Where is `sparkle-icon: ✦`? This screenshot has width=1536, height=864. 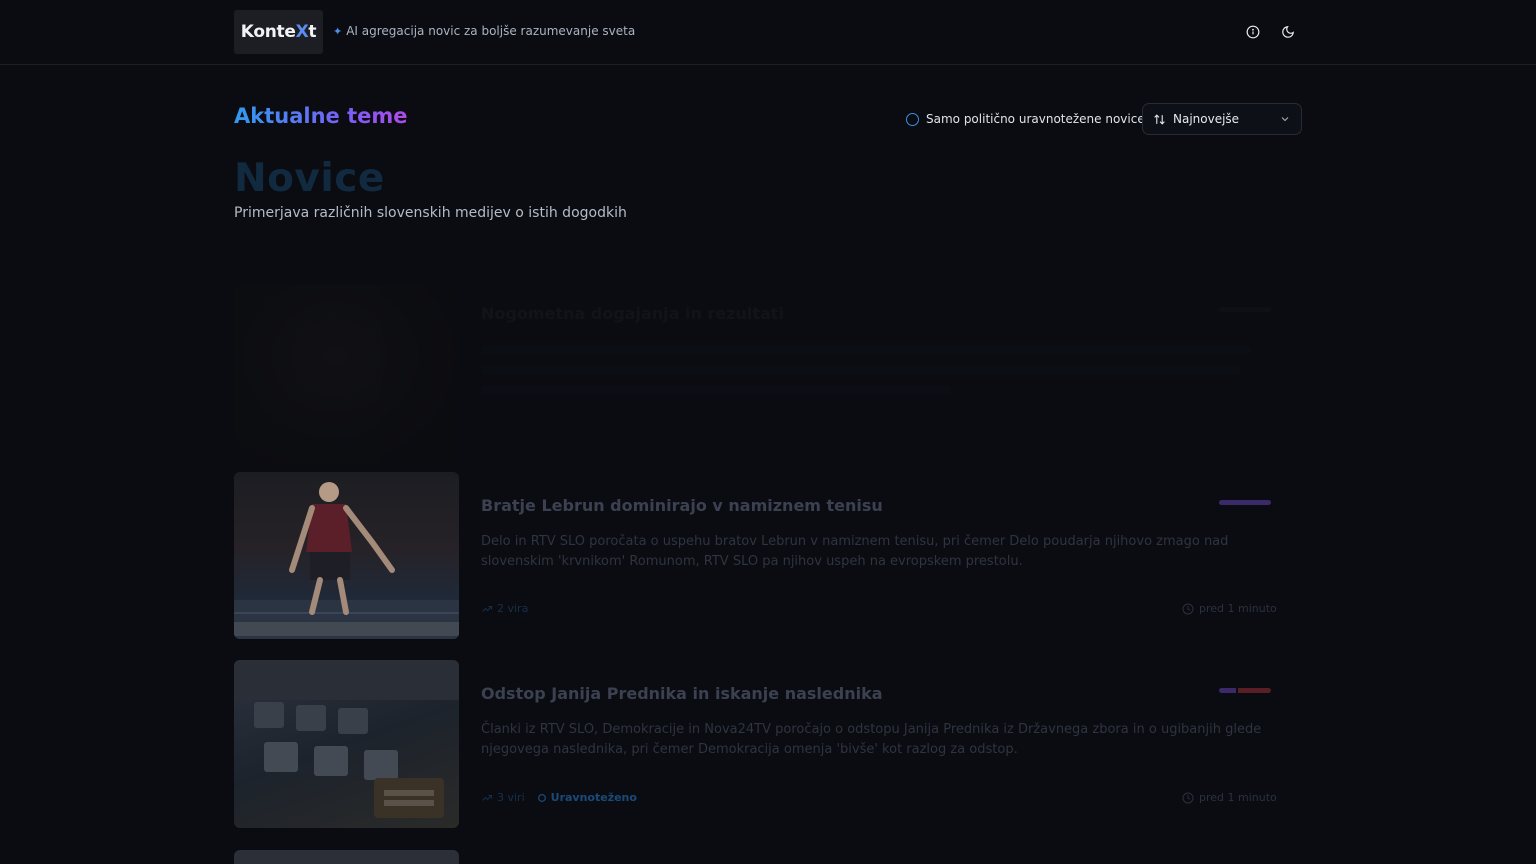
sparkle-icon: ✦ is located at coordinates (338, 31).